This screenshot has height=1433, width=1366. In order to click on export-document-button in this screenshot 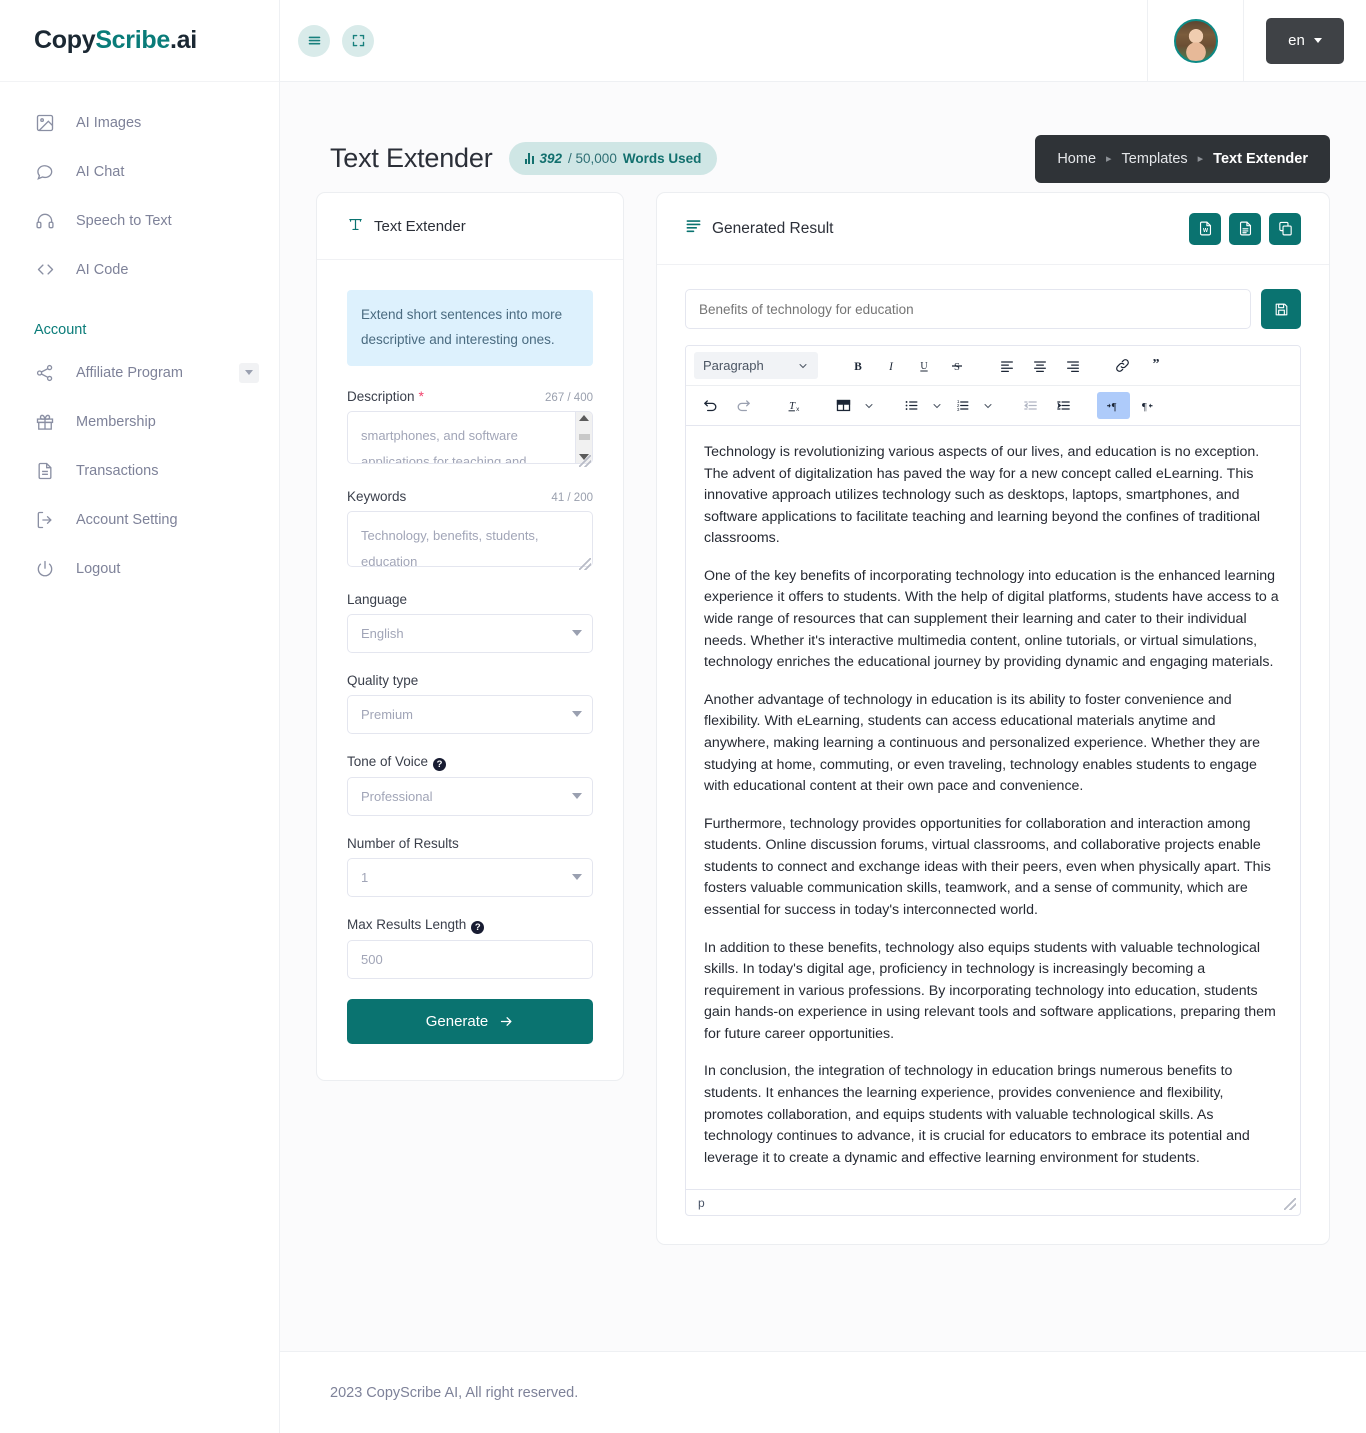, I will do `click(1245, 228)`.